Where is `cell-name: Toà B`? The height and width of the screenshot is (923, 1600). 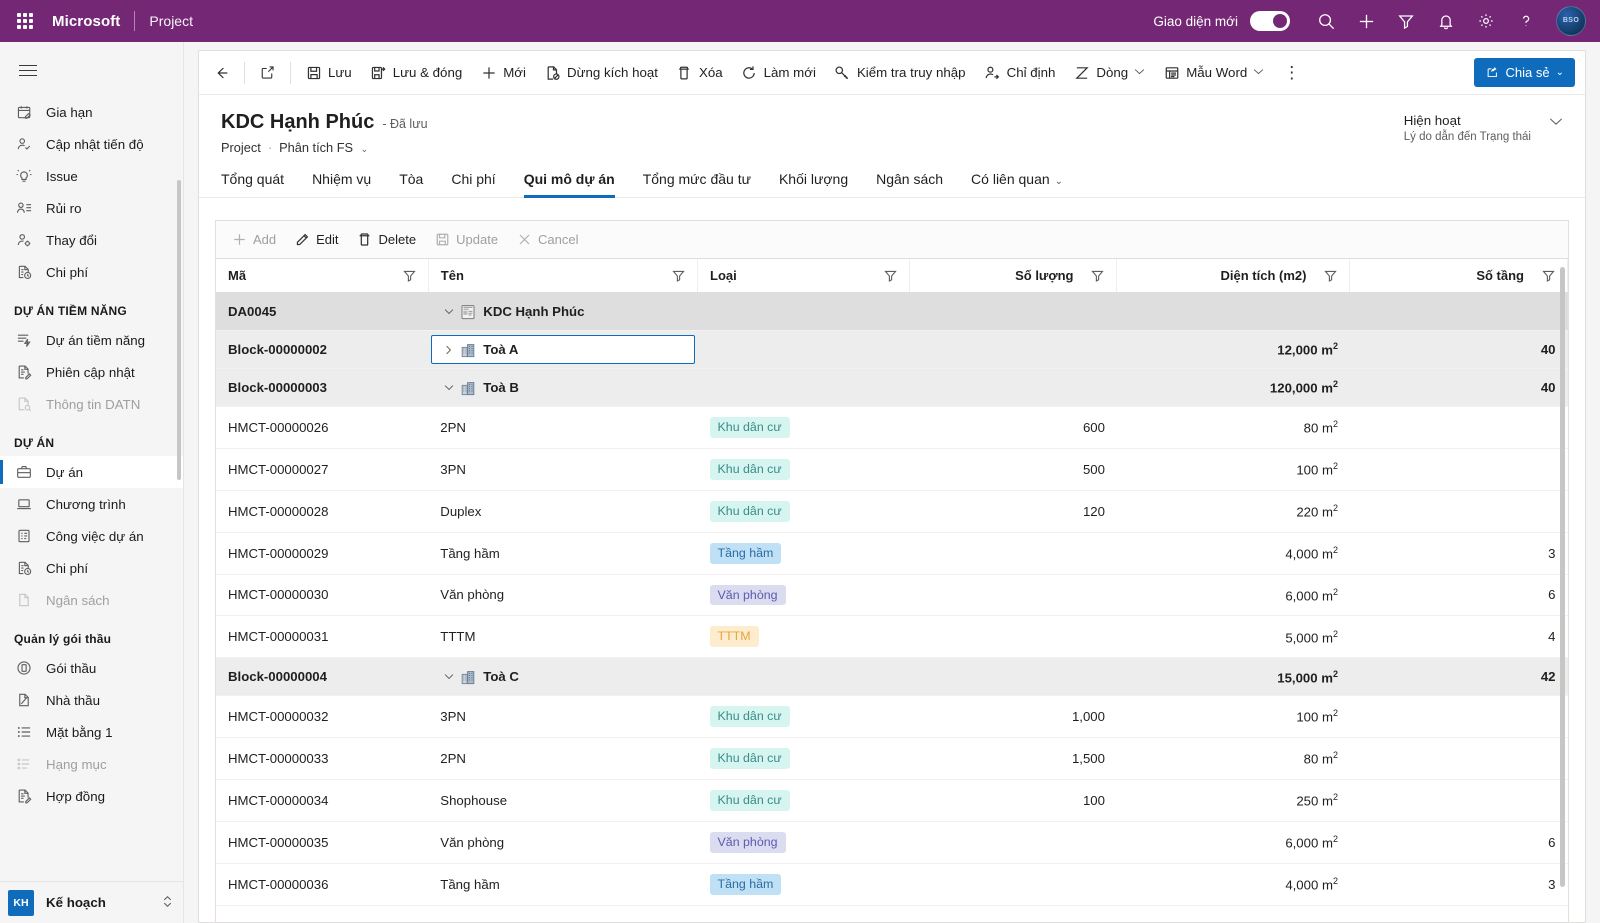 cell-name: Toà B is located at coordinates (563, 387).